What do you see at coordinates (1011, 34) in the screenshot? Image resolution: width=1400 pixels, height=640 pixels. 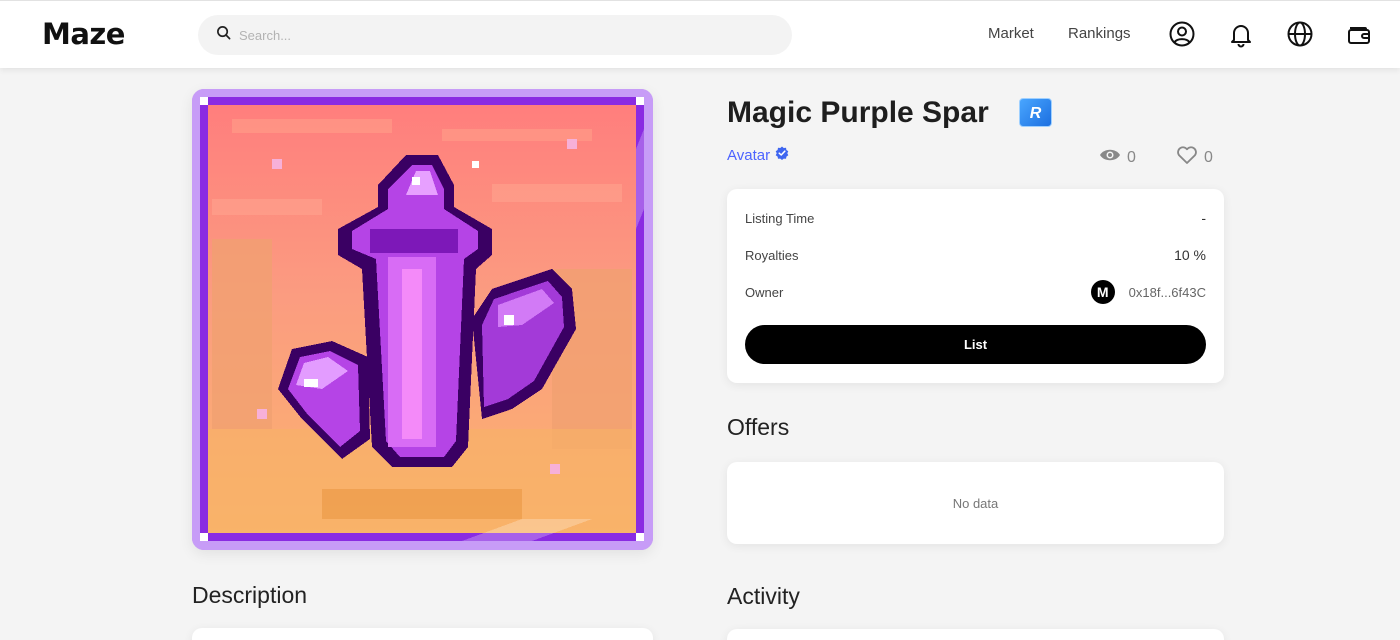 I see `nav-market-link: Market` at bounding box center [1011, 34].